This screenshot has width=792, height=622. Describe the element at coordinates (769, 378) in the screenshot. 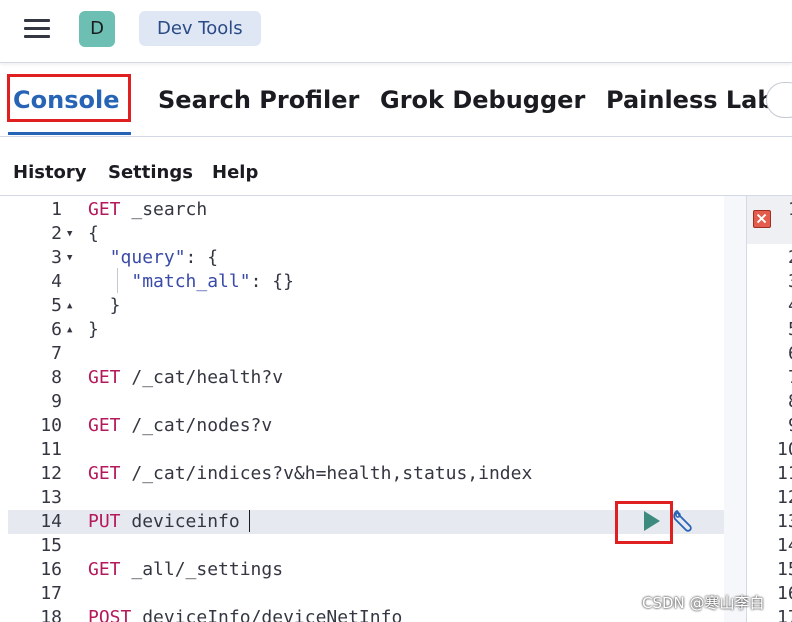

I see `output-line: 7` at that location.